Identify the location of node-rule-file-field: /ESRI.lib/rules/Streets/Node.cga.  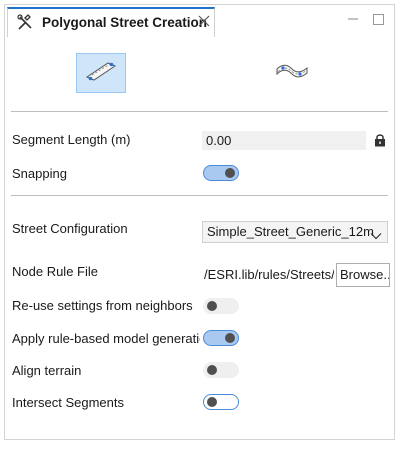
(268, 275).